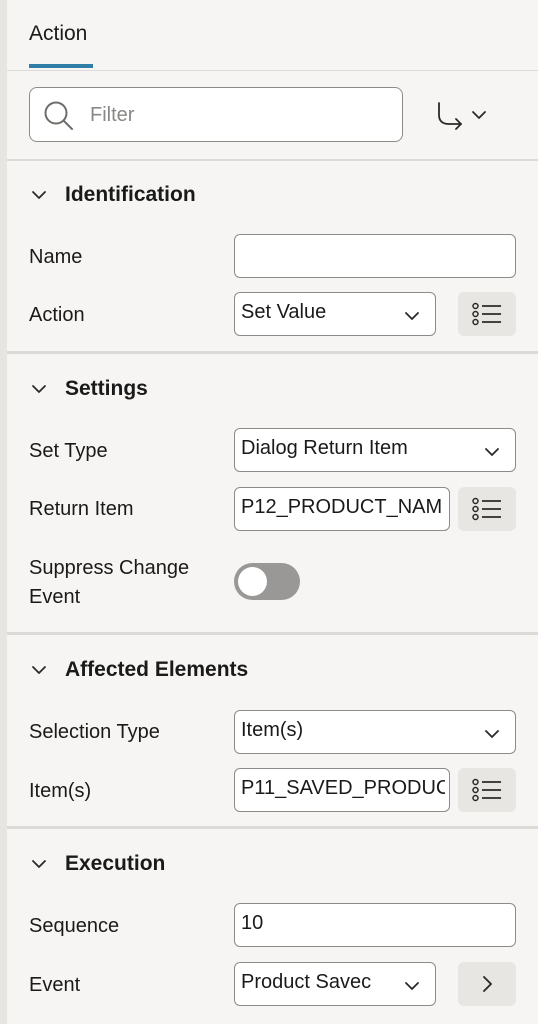 The width and height of the screenshot is (538, 1024). Describe the element at coordinates (106, 388) in the screenshot. I see `section-title: Settings` at that location.